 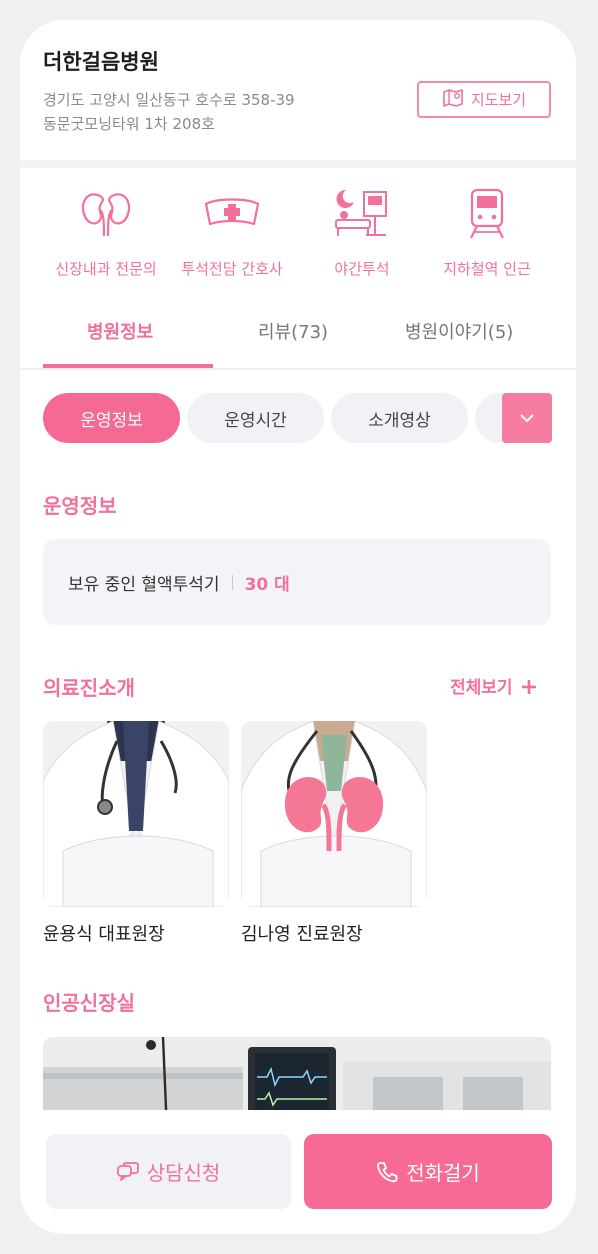 I want to click on address-line-2: 동문굿모닝타워 1차 208호, so click(x=129, y=124).